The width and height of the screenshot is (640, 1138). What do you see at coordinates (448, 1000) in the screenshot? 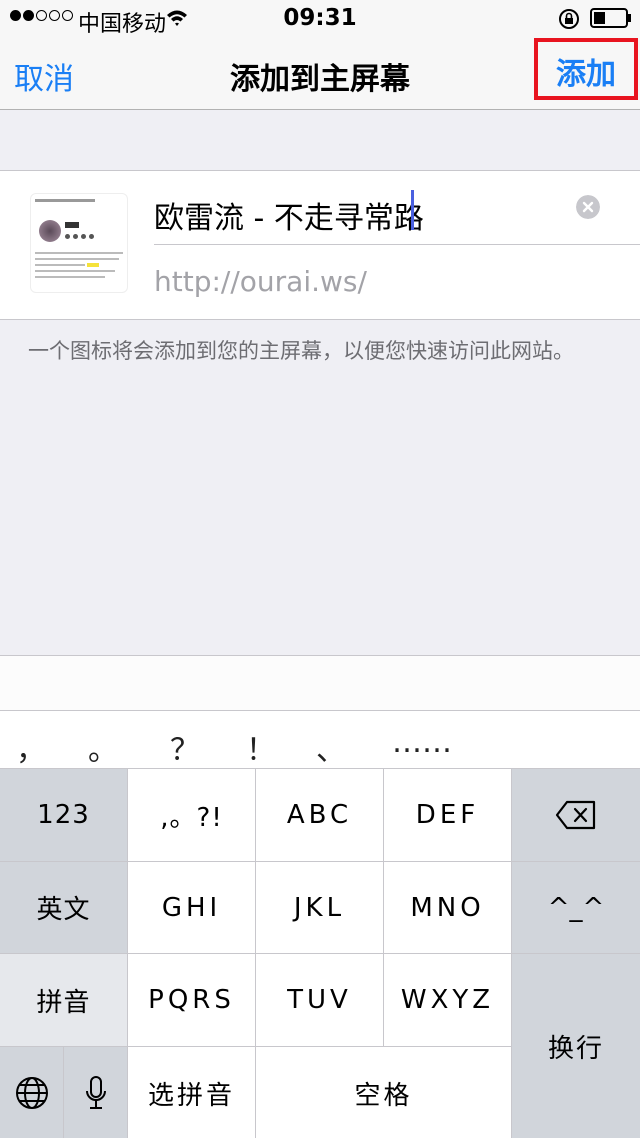
I see `key-wxyz: WXYZ` at bounding box center [448, 1000].